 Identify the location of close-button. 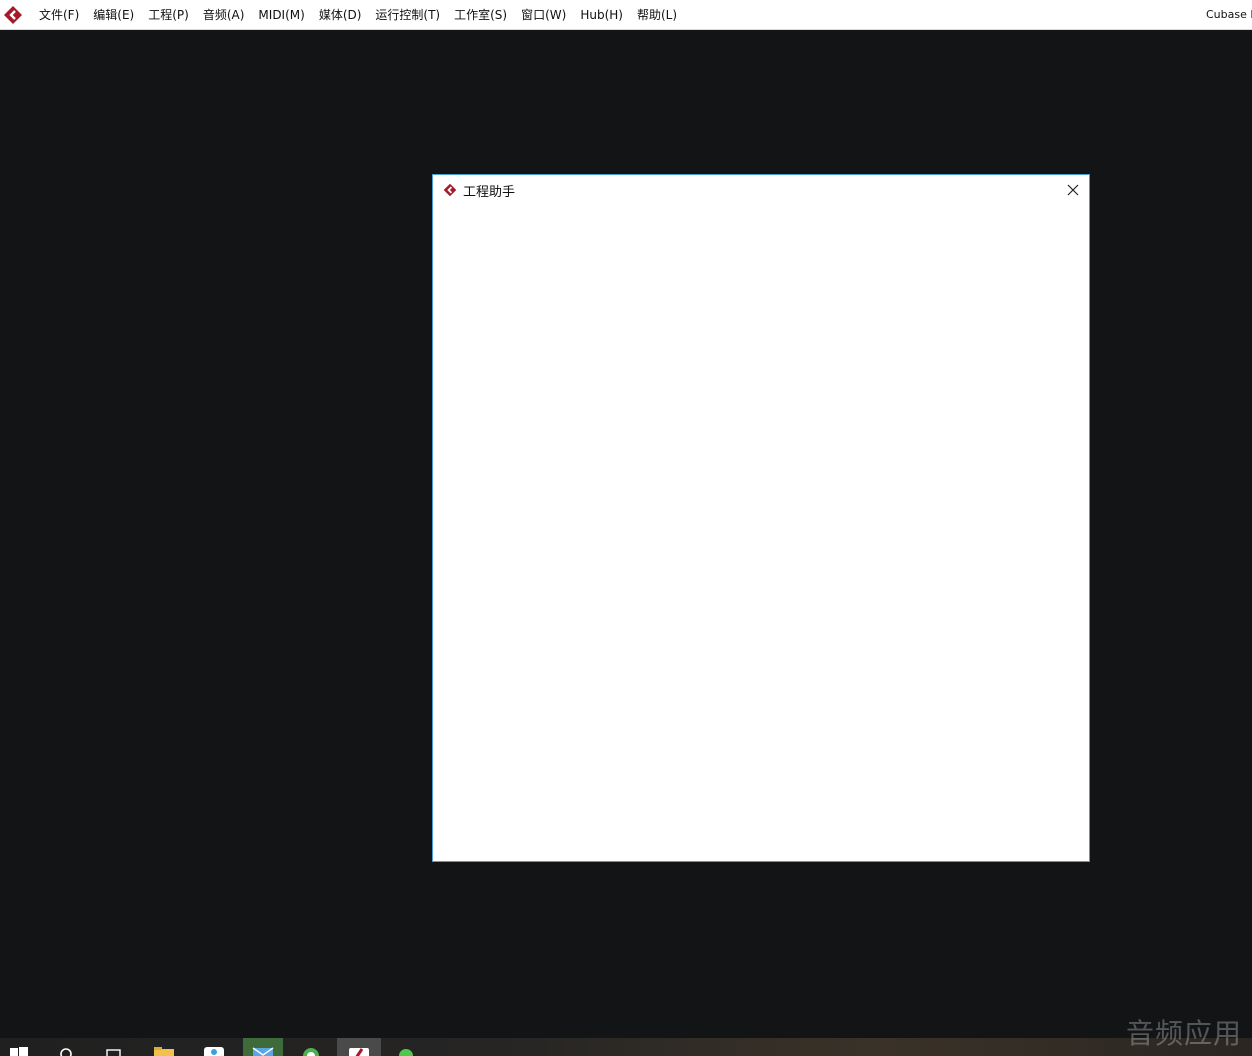
(1073, 190).